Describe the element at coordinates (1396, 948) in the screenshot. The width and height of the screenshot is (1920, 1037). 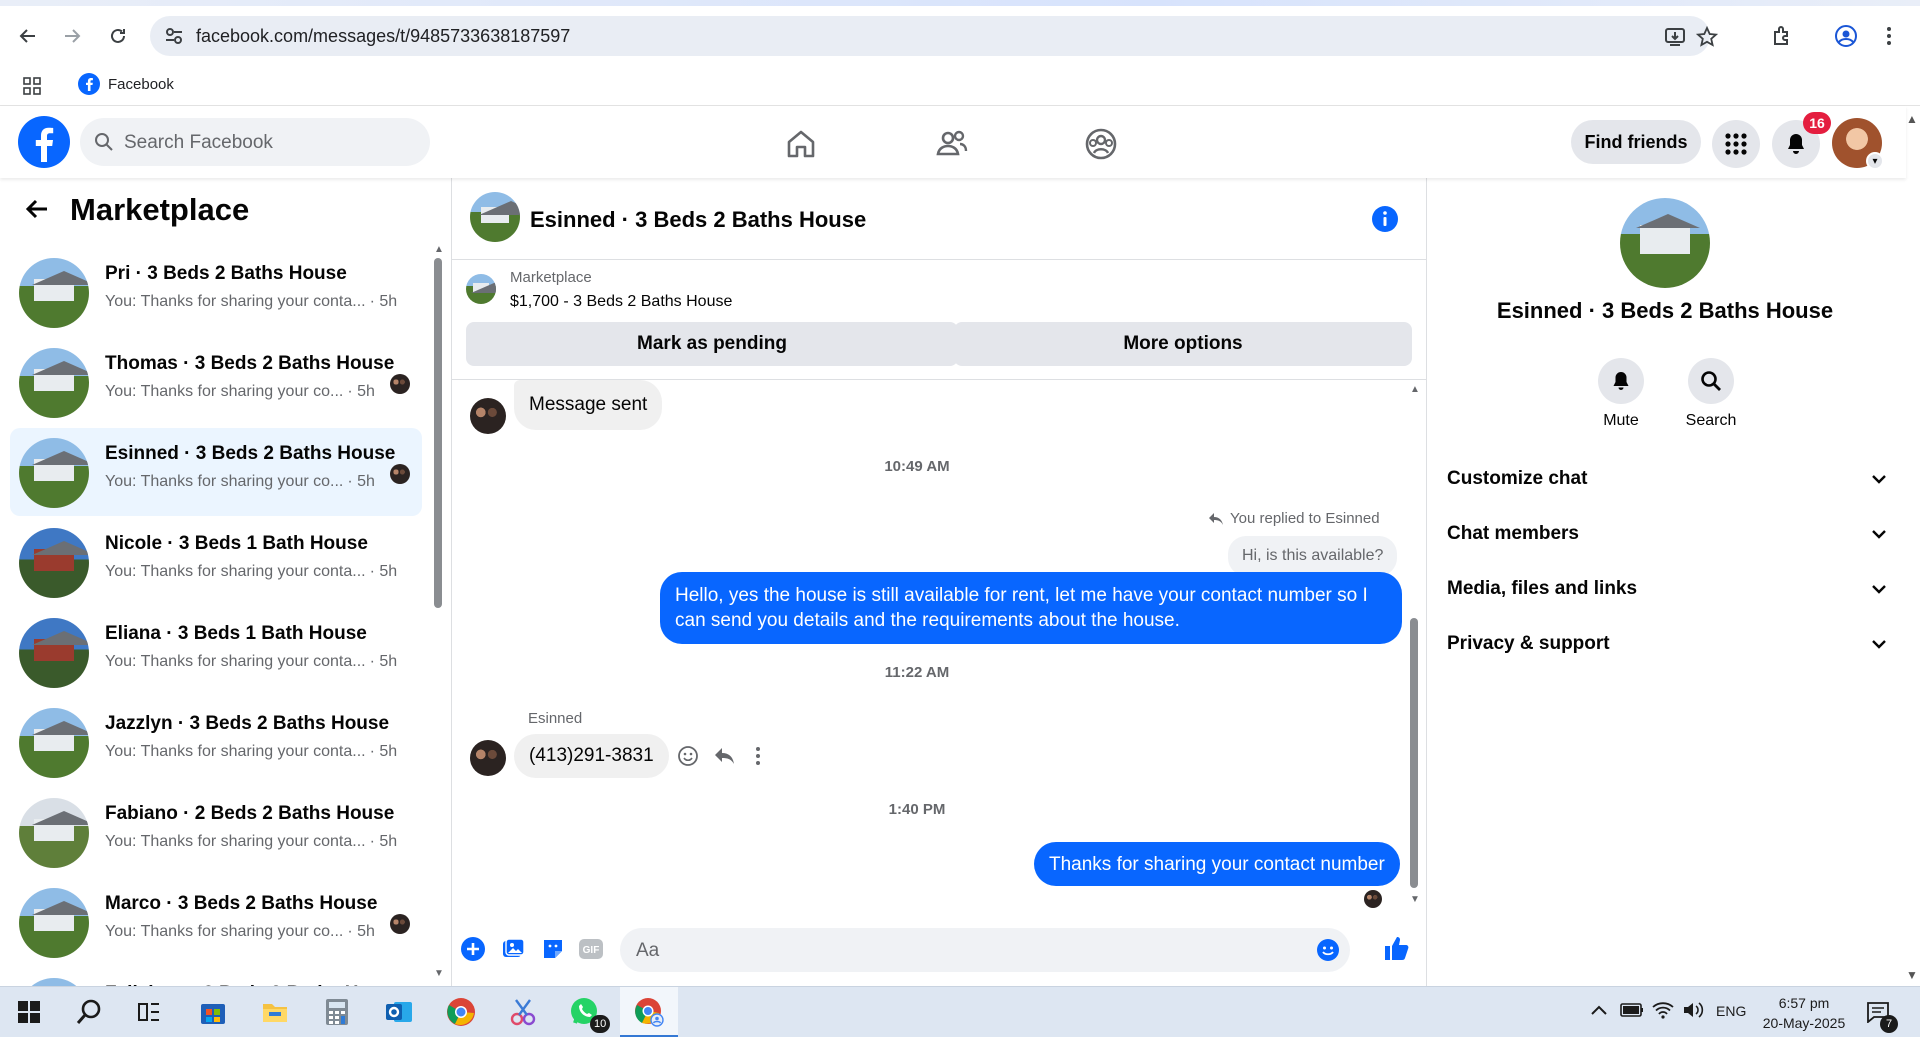
I see `thumbs-up-icon` at that location.